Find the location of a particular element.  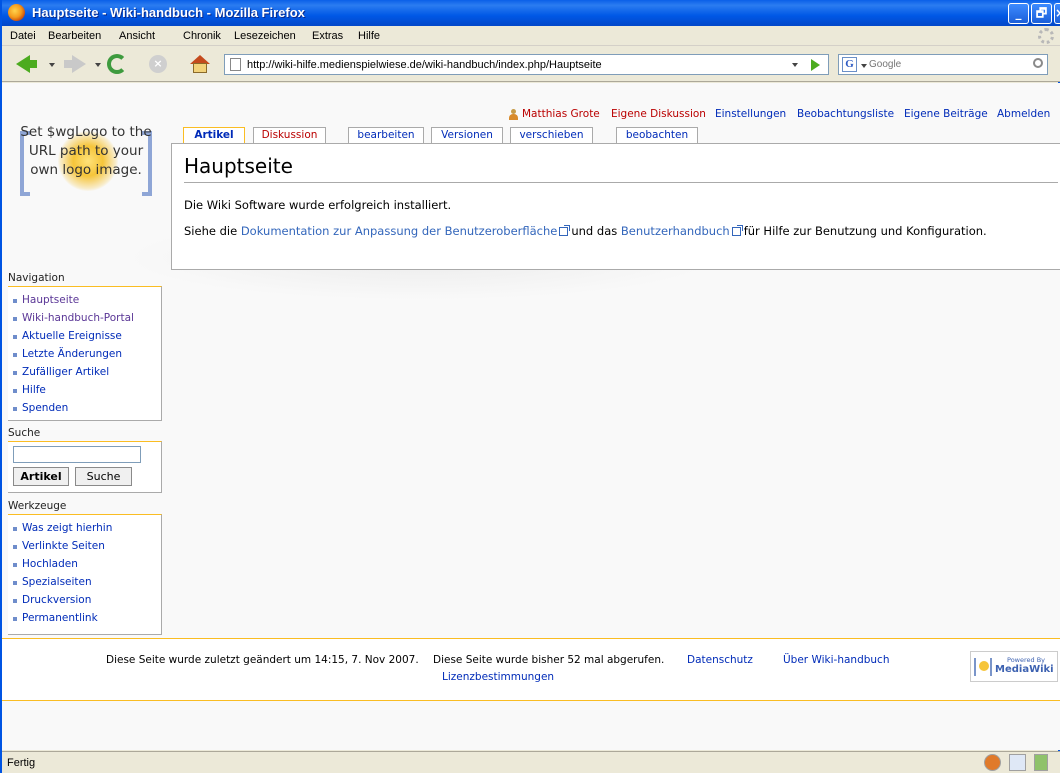

navigation-toolbar: × G is located at coordinates (531, 64).